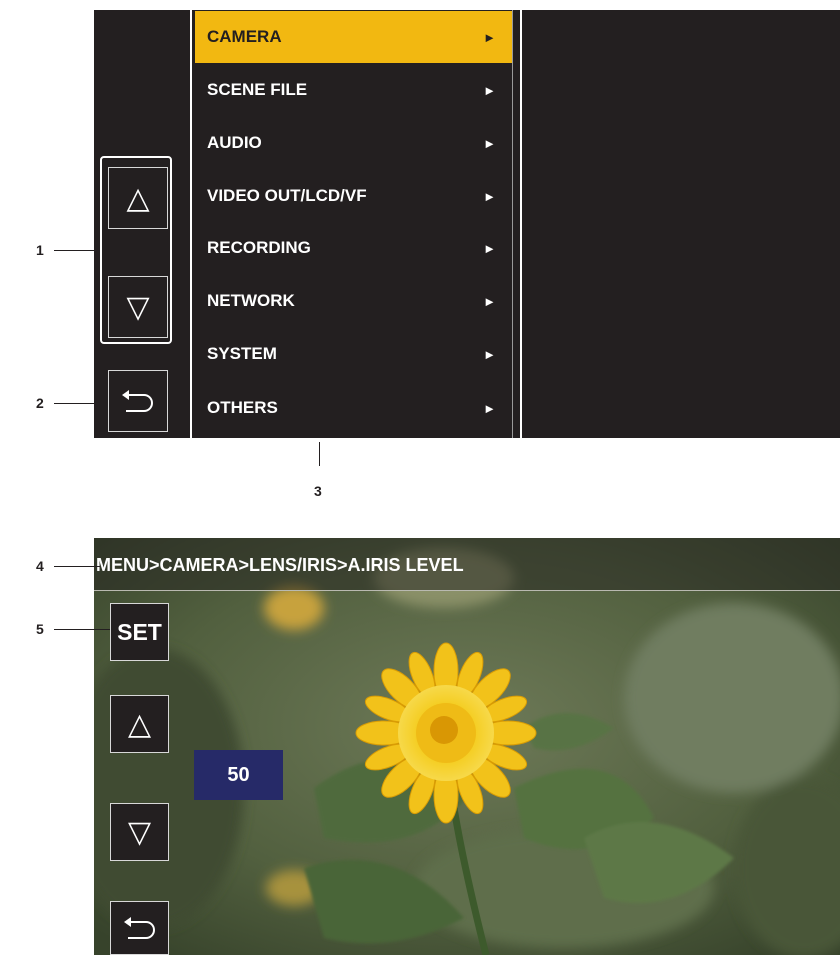 This screenshot has width=840, height=955. What do you see at coordinates (353, 37) in the screenshot?
I see `menu-item-camera: CAMERA ►` at bounding box center [353, 37].